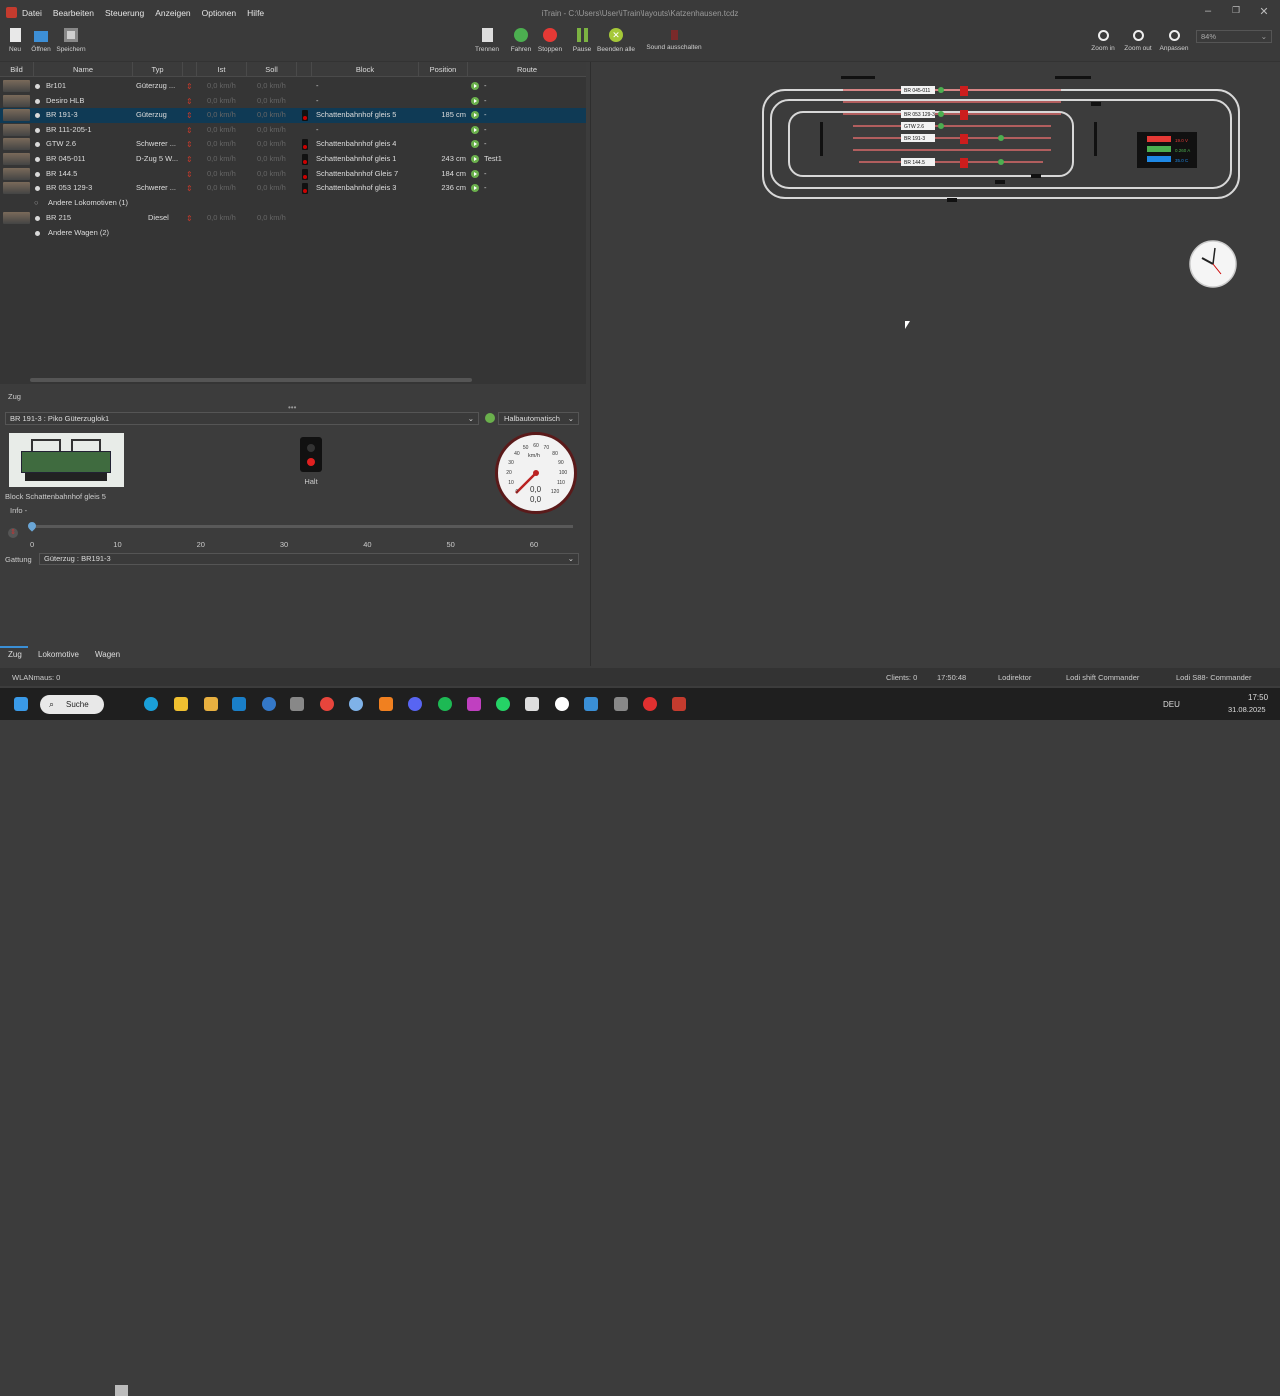 The width and height of the screenshot is (1280, 1396). What do you see at coordinates (151, 704) in the screenshot?
I see `edge-icon` at bounding box center [151, 704].